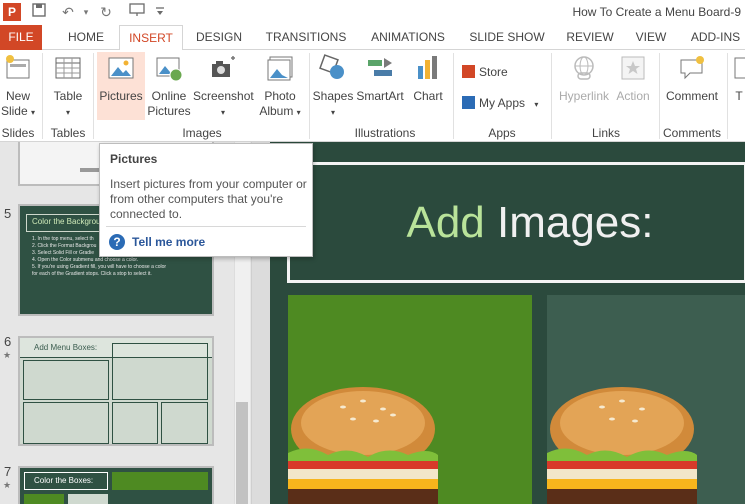 This screenshot has width=745, height=504. Describe the element at coordinates (223, 70) in the screenshot. I see `camera-icon` at that location.